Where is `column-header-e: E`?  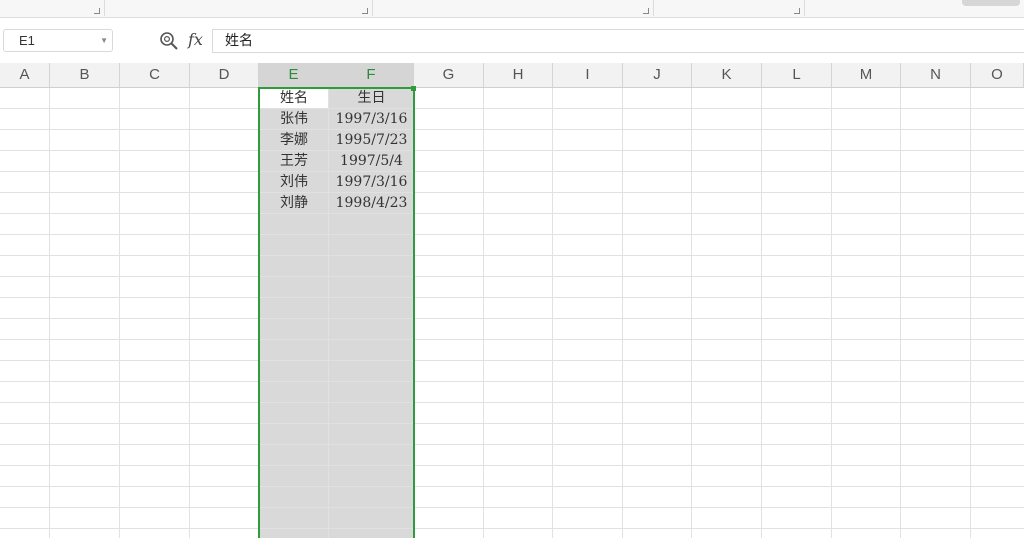 column-header-e: E is located at coordinates (294, 75).